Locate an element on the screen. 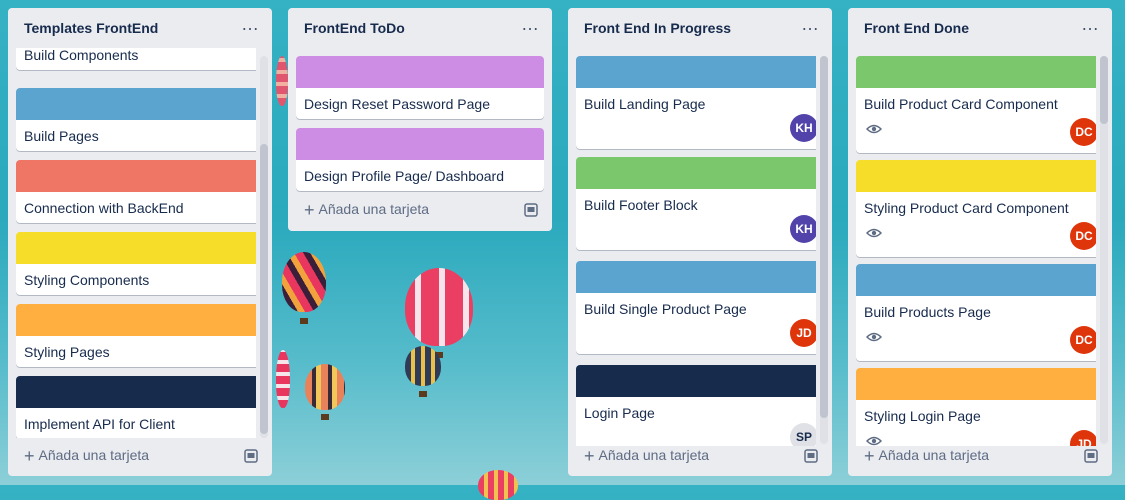  card: Styling Login Page JD is located at coordinates (976, 407).